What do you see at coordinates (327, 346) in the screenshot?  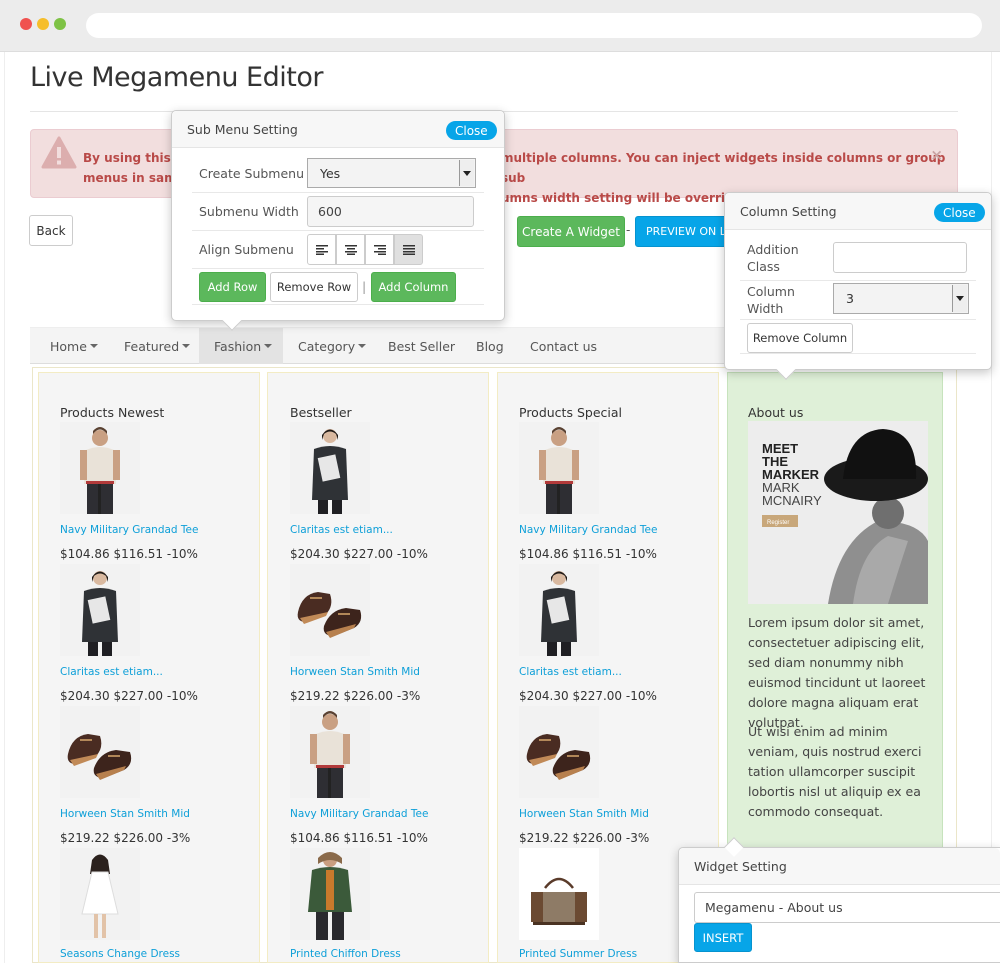 I see `nav-label: Category` at bounding box center [327, 346].